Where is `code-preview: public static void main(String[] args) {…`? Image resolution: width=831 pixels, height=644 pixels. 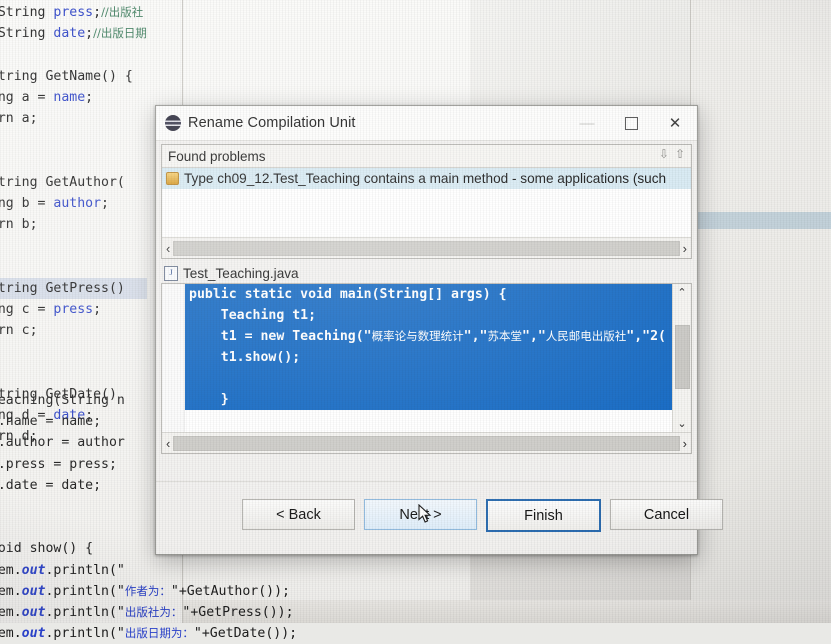 code-preview: public static void main(String[] args) {… is located at coordinates (426, 358).